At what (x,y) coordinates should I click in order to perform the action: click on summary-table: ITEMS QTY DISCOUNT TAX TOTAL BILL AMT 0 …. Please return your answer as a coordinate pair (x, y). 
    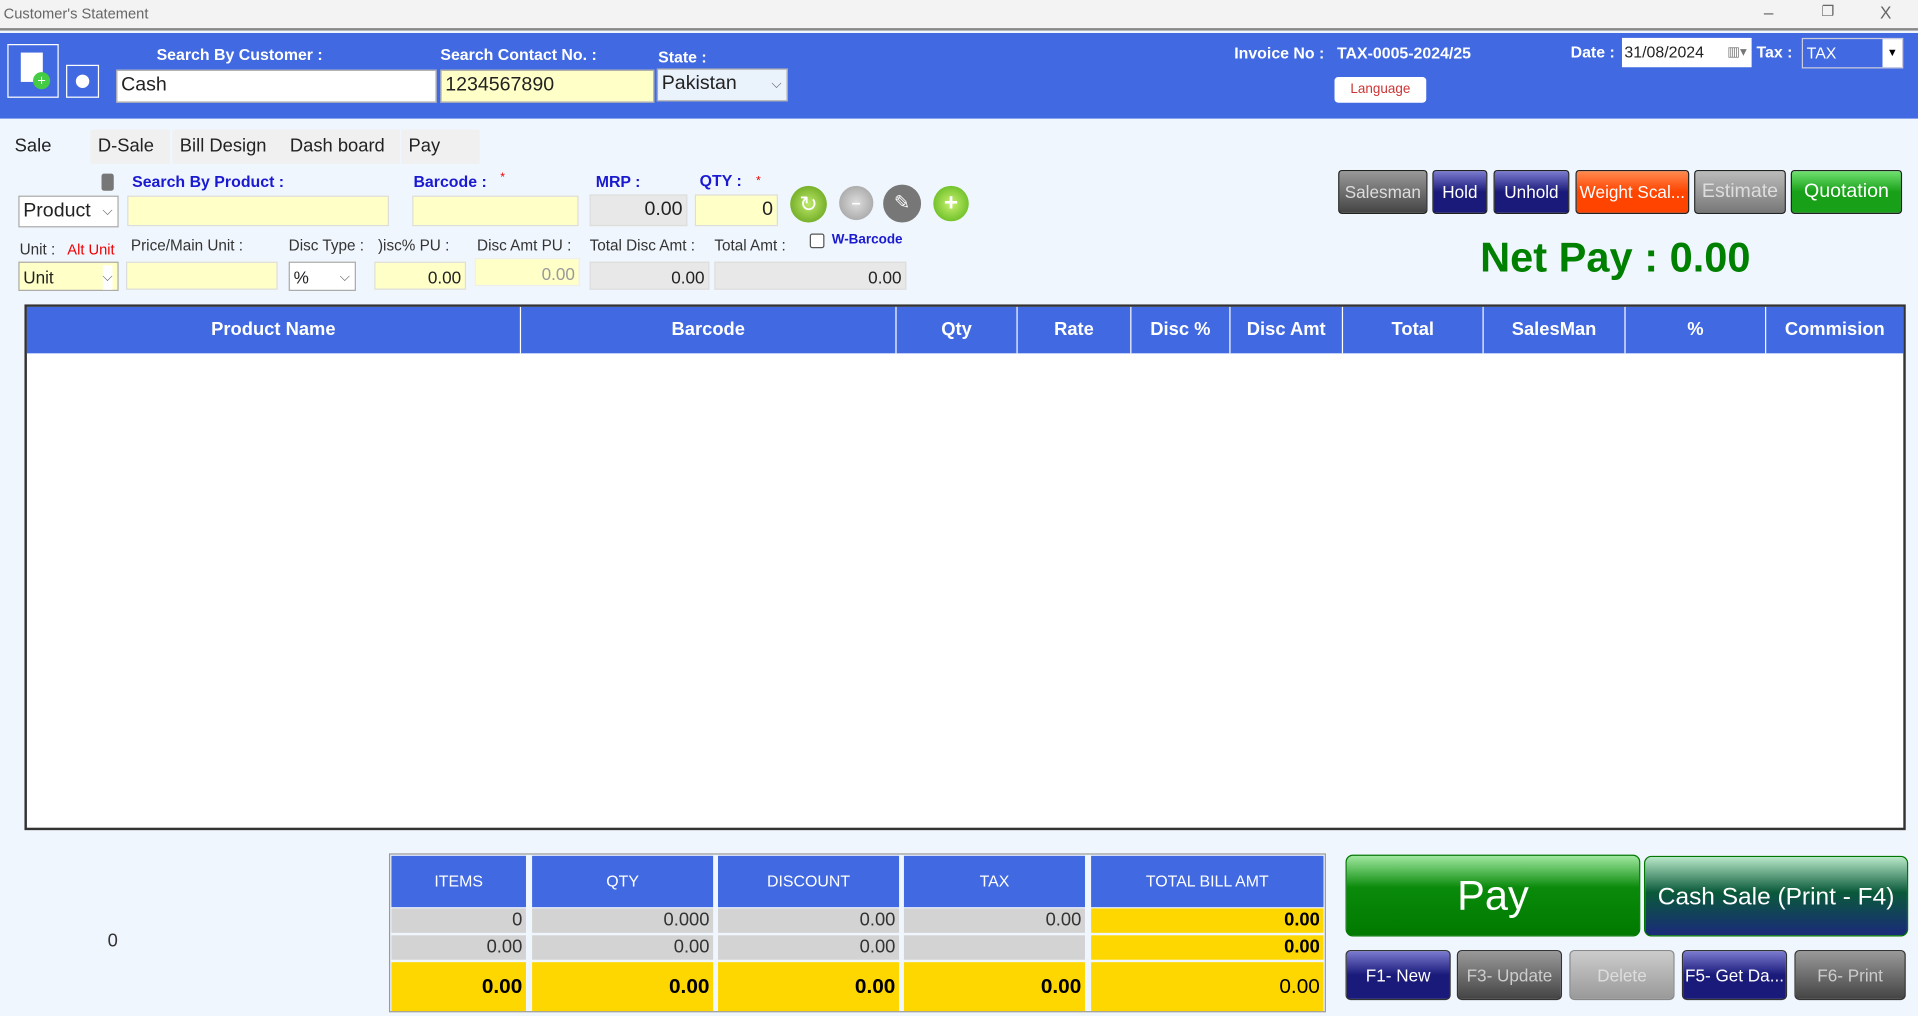
    Looking at the image, I should click on (857, 933).